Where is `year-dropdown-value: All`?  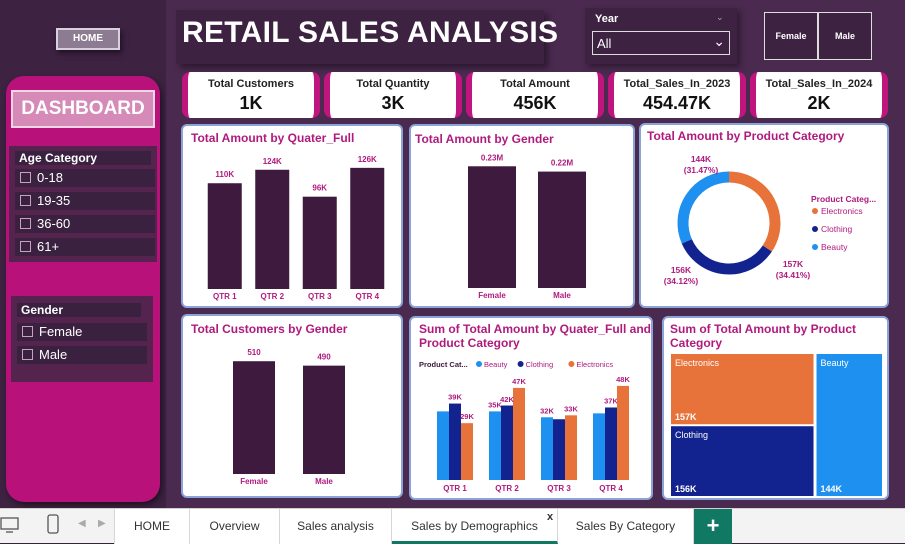 year-dropdown-value: All is located at coordinates (604, 43).